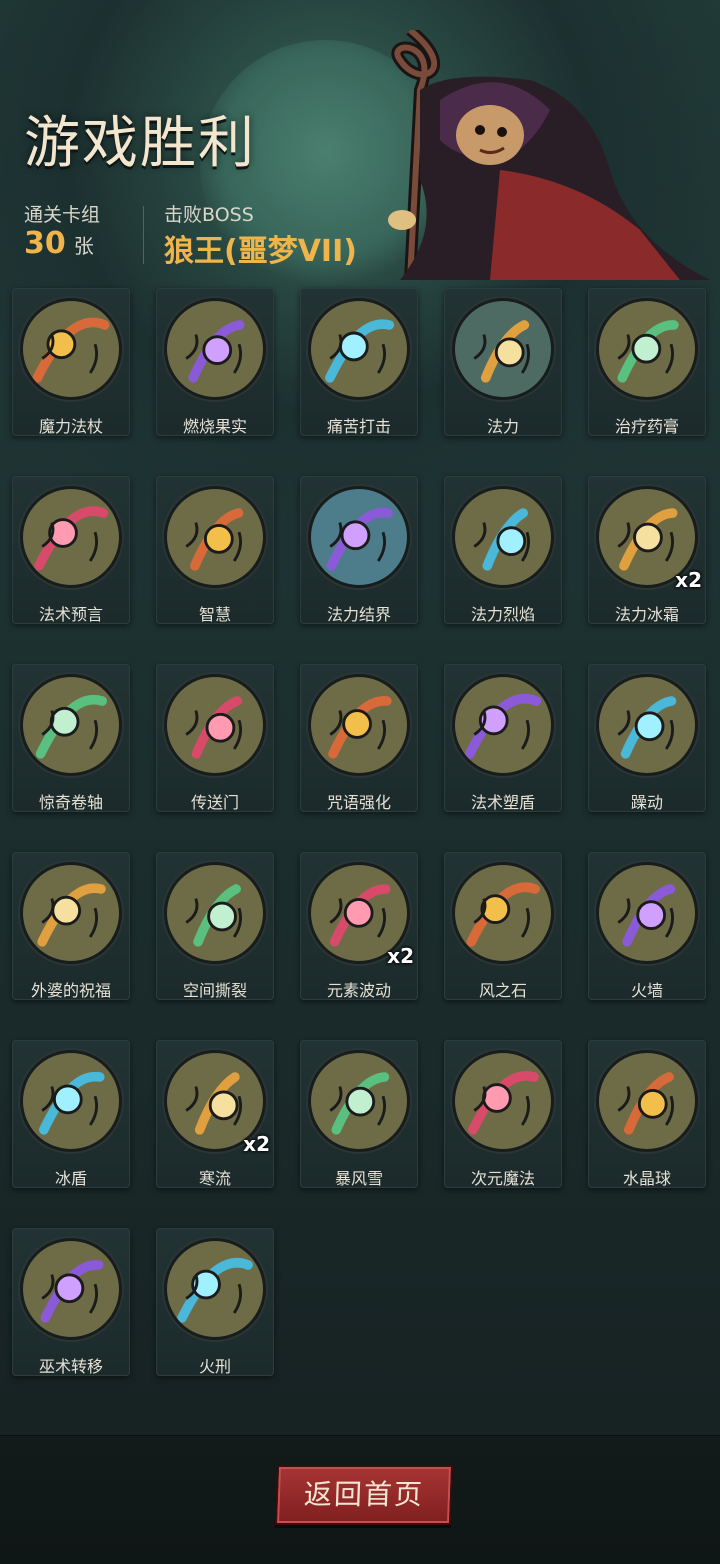 This screenshot has width=720, height=1564. I want to click on wind-stone-icon, so click(503, 913).